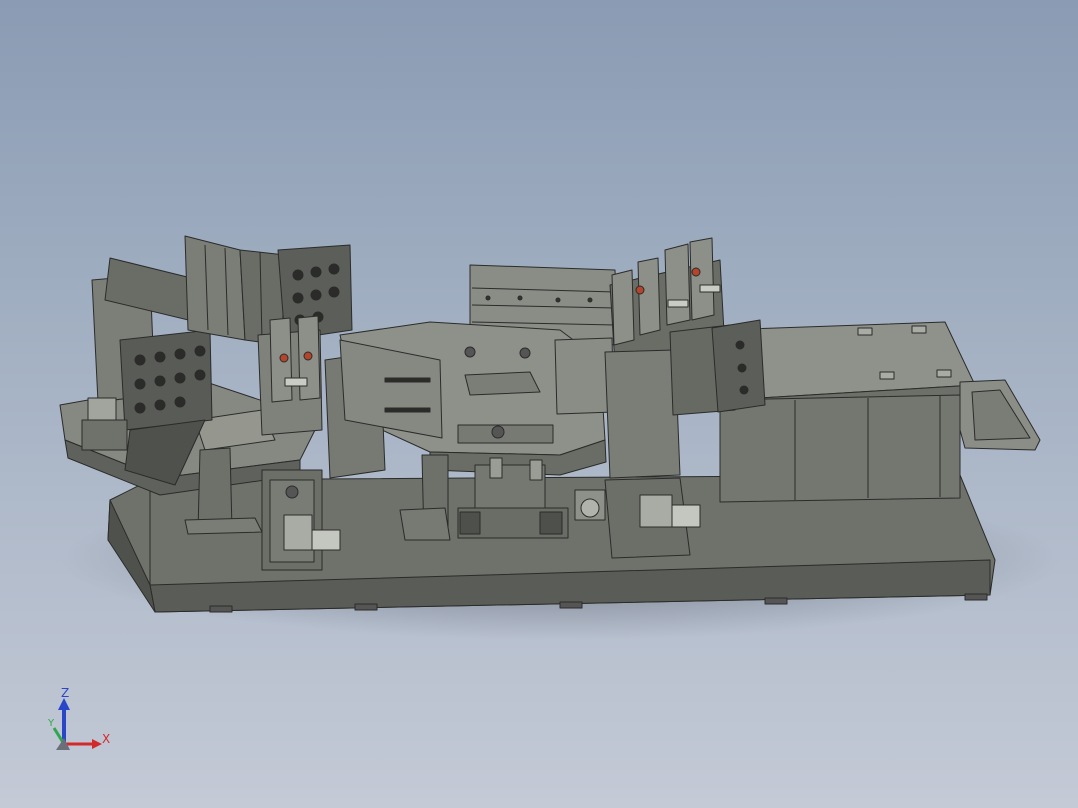 This screenshot has width=1078, height=808. I want to click on coordinate-triad: Z Y X, so click(84, 719).